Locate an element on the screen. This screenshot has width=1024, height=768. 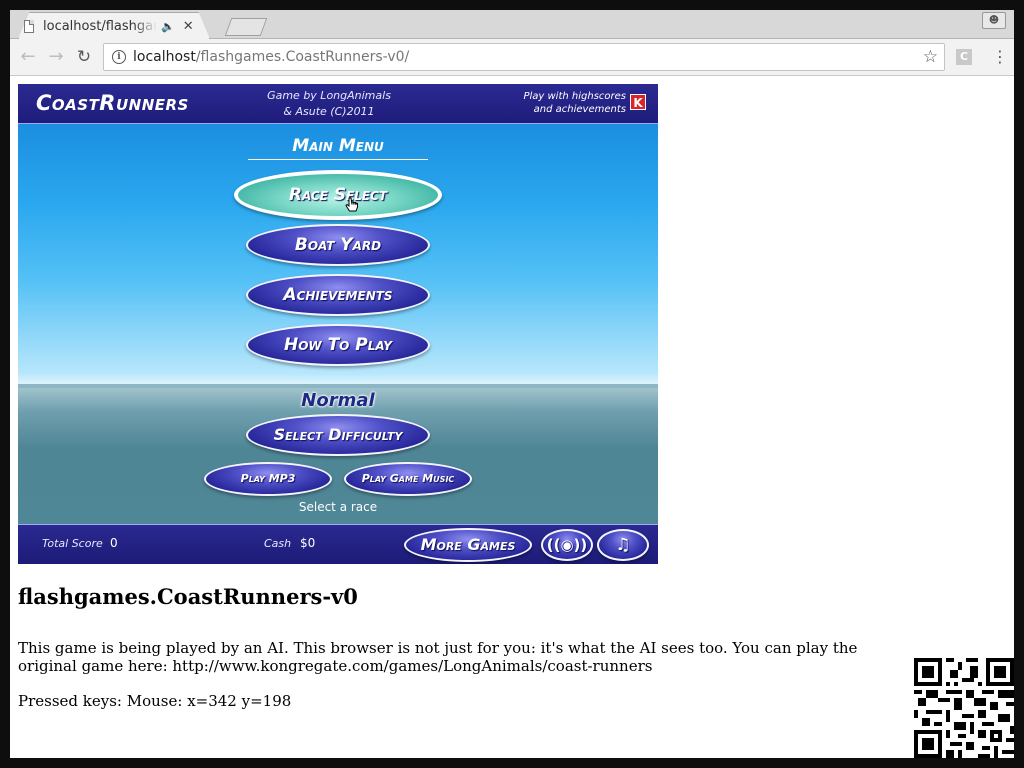
page-title: flashgames.CoastRunners-v0 is located at coordinates (188, 596).